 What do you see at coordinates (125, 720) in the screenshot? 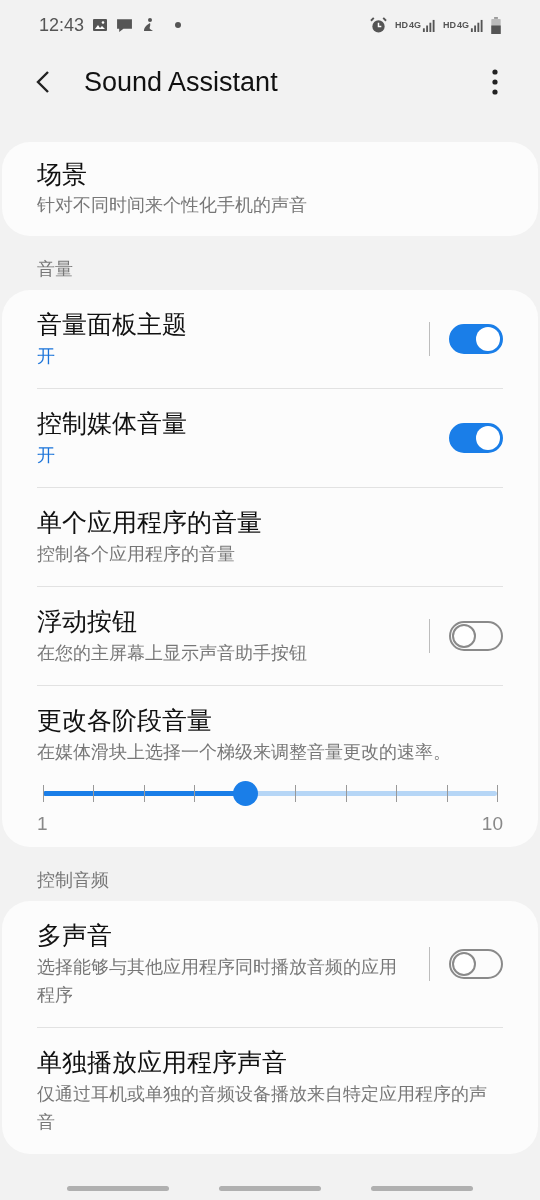
I see `setting-title: 更改各阶段音量` at bounding box center [125, 720].